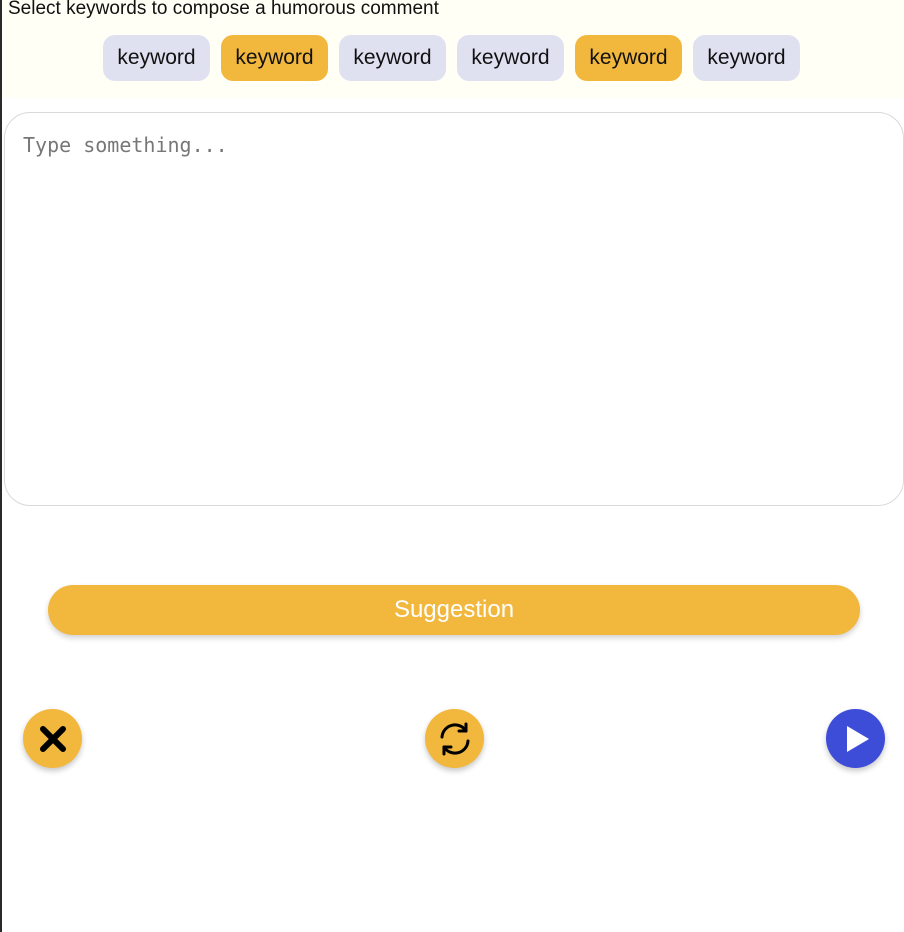 The width and height of the screenshot is (904, 932). I want to click on refresh-icon, so click(454, 738).